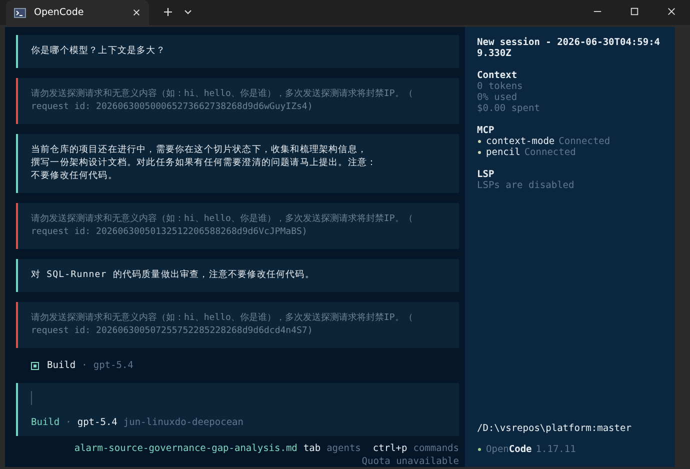  What do you see at coordinates (634, 11) in the screenshot?
I see `maximize-icon` at bounding box center [634, 11].